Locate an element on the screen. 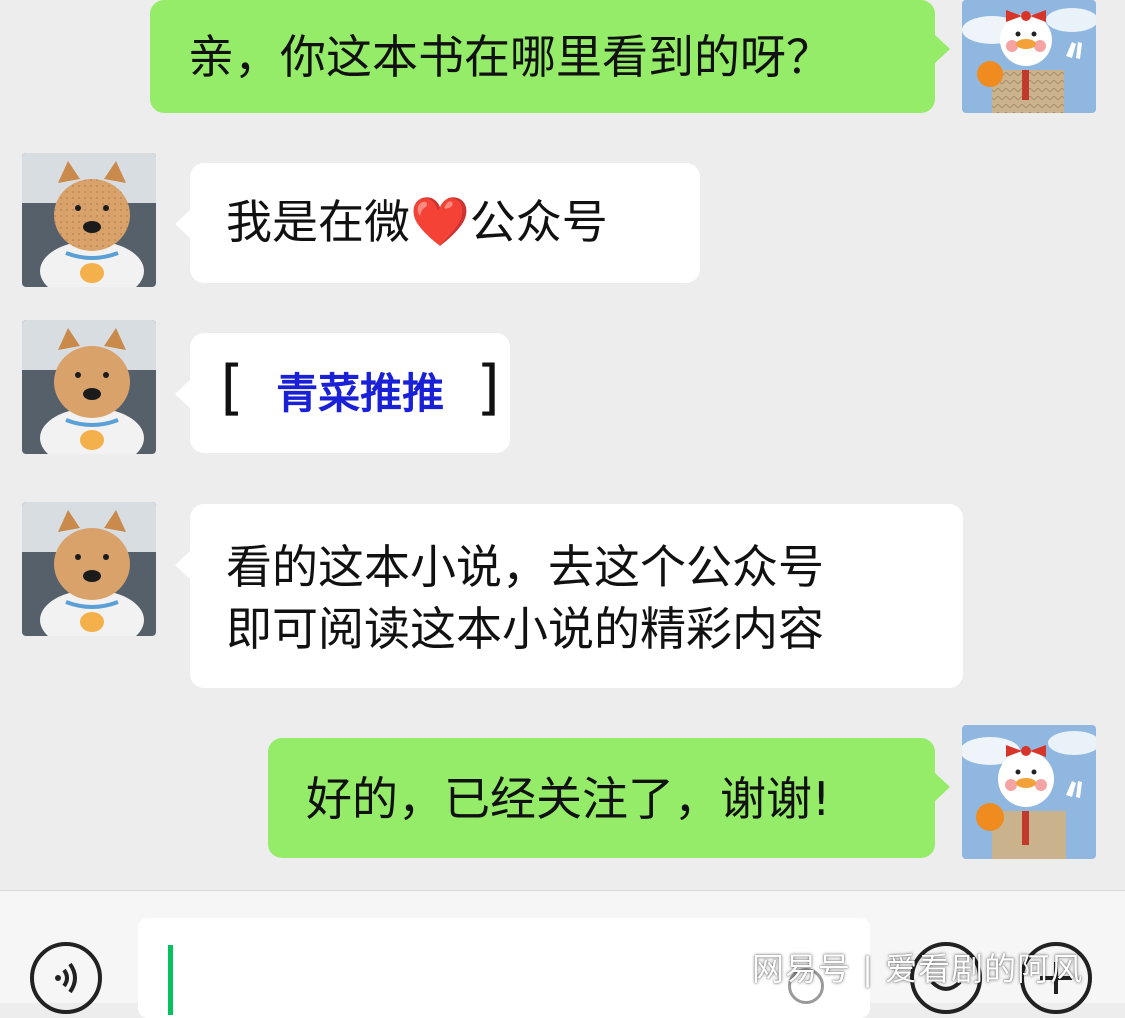 The height and width of the screenshot is (1018, 1125). message-text-part: 我是在微 is located at coordinates (318, 222).